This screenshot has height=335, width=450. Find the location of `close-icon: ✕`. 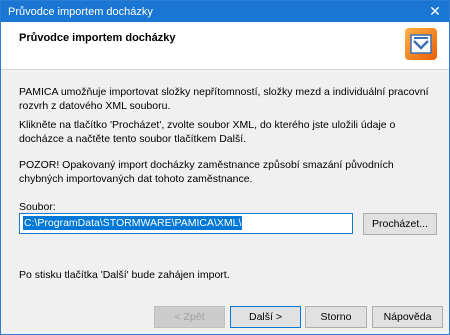

close-icon: ✕ is located at coordinates (435, 11).